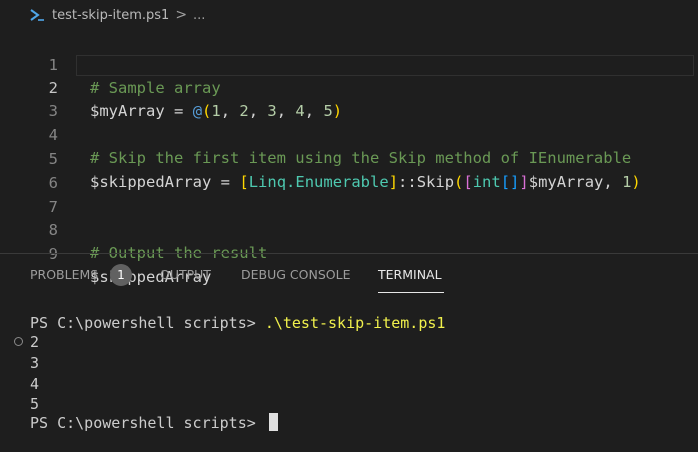 Image resolution: width=698 pixels, height=452 pixels. Describe the element at coordinates (349, 229) in the screenshot. I see `code-line: 8 # Output the result` at that location.